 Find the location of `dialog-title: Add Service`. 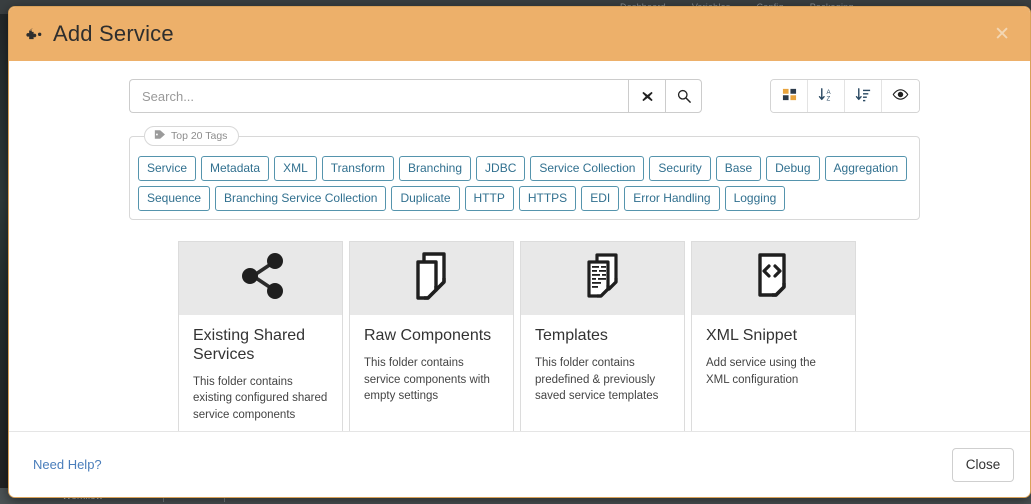

dialog-title: Add Service is located at coordinates (113, 33).